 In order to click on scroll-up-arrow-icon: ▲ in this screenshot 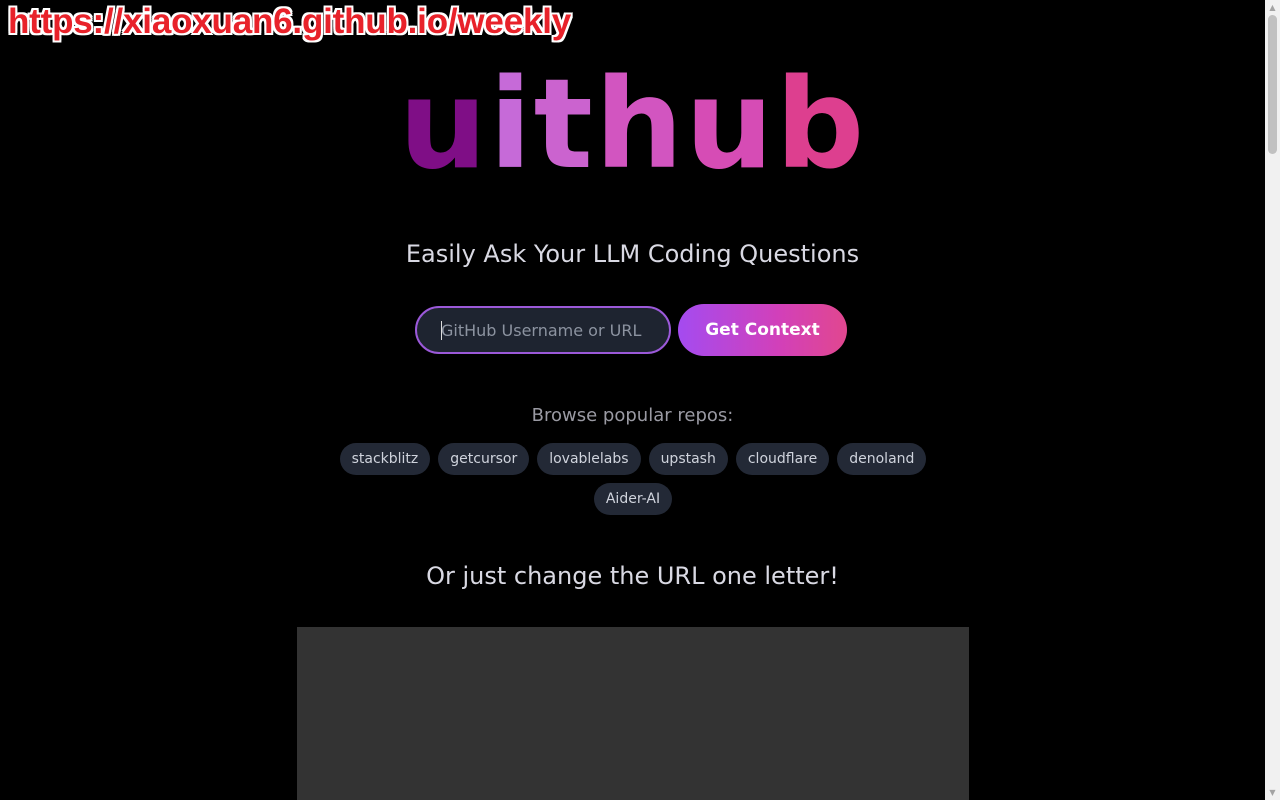, I will do `click(1272, 7)`.